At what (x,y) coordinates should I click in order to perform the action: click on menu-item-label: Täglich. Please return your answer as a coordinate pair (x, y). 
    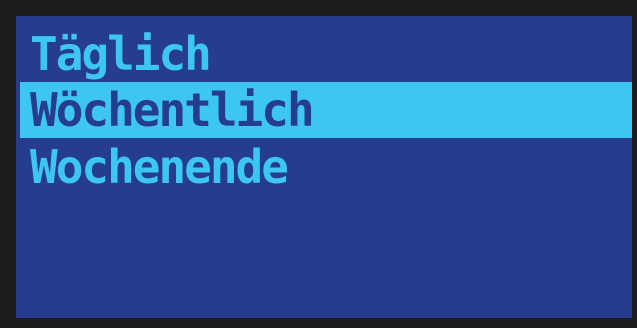
    Looking at the image, I should click on (121, 54).